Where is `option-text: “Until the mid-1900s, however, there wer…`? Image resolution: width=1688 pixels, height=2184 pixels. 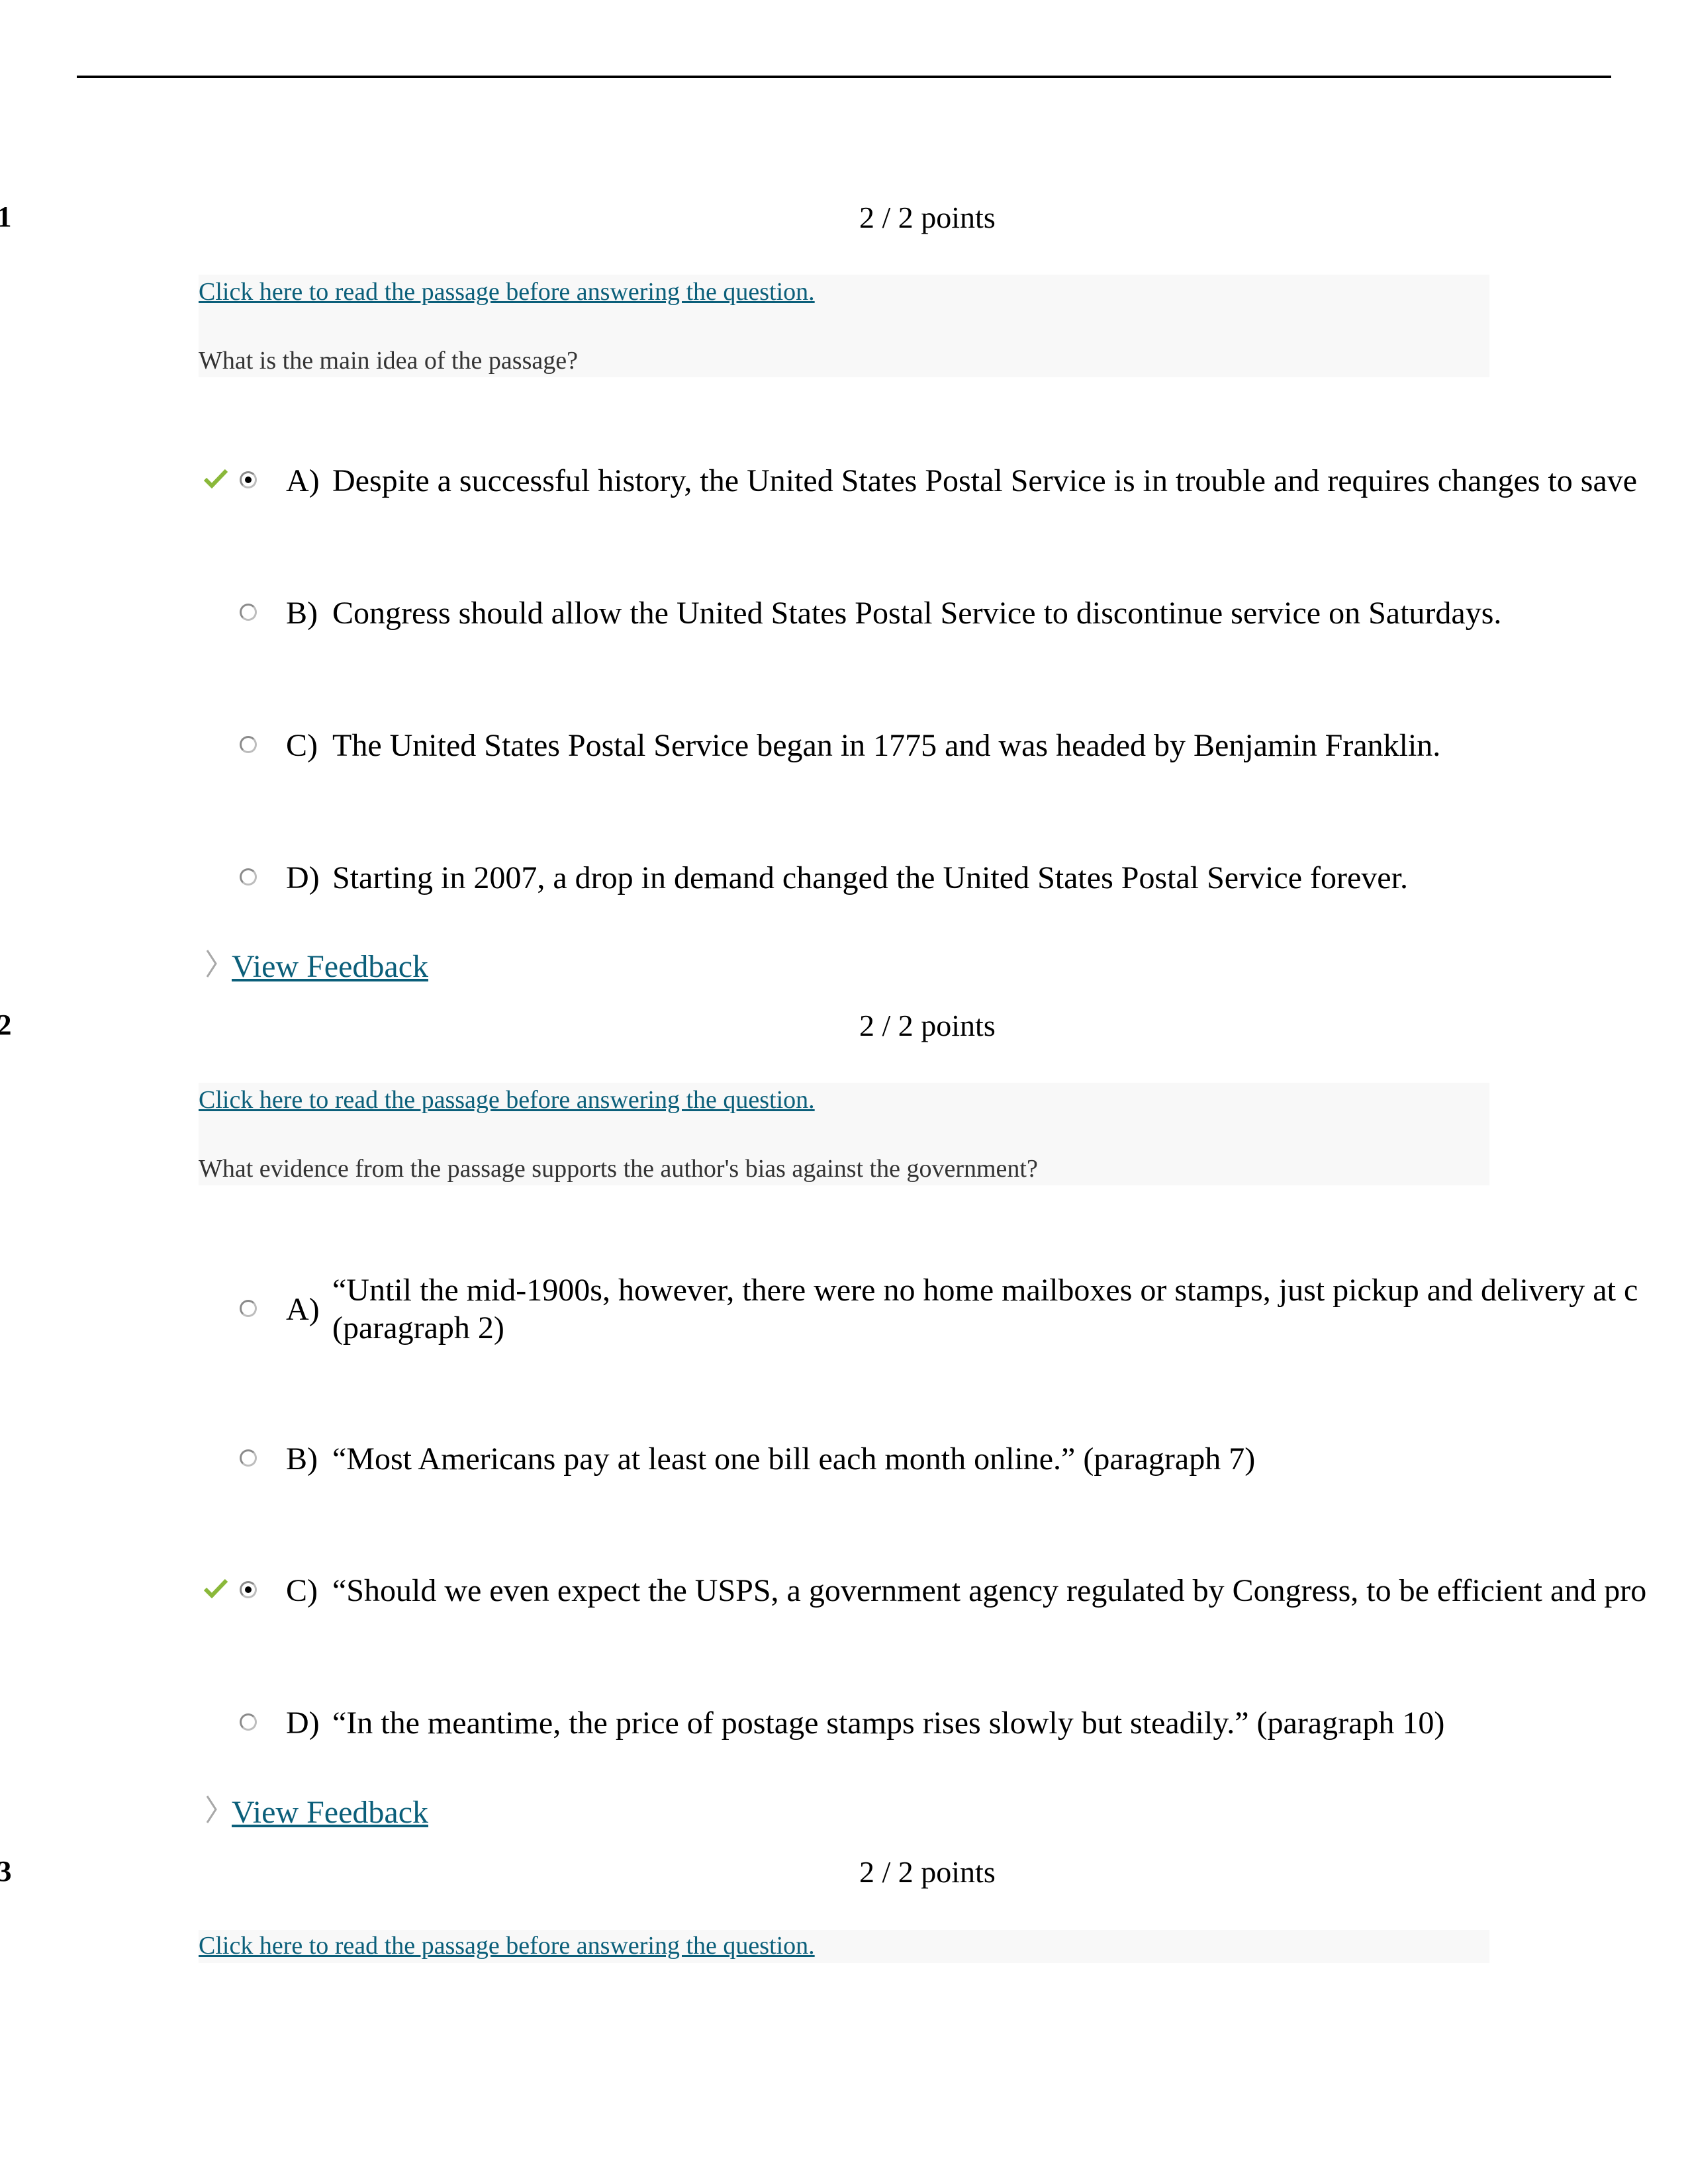 option-text: “Until the mid-1900s, however, there wer… is located at coordinates (985, 1309).